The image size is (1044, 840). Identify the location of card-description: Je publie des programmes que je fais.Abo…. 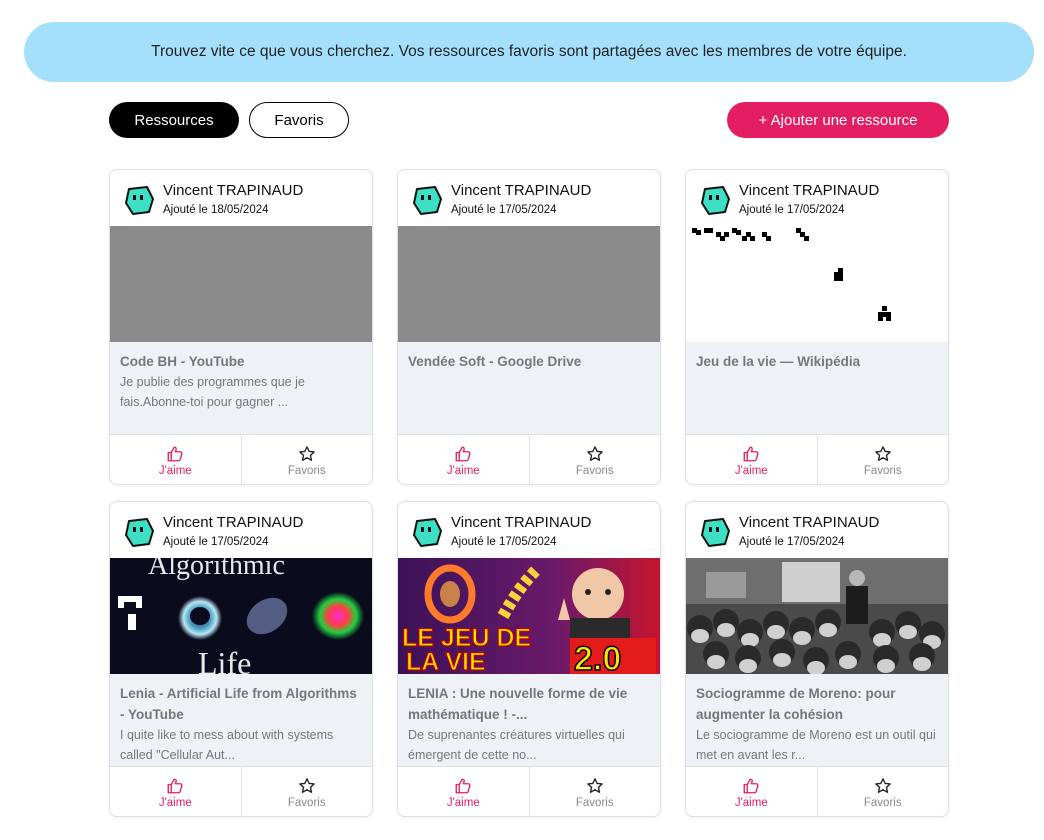
(212, 392).